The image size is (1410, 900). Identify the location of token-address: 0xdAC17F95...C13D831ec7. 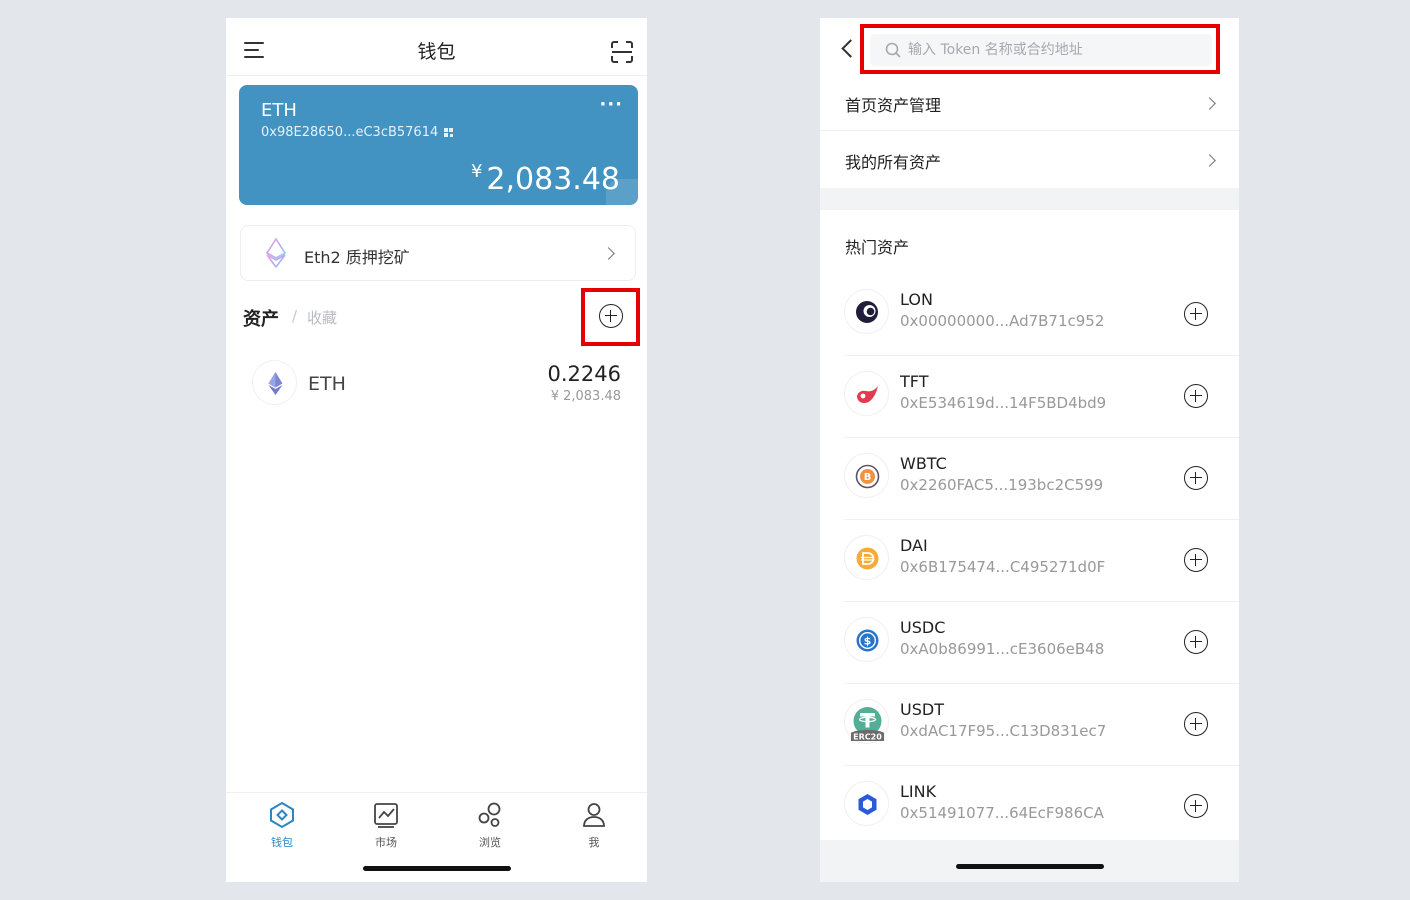
(1003, 731).